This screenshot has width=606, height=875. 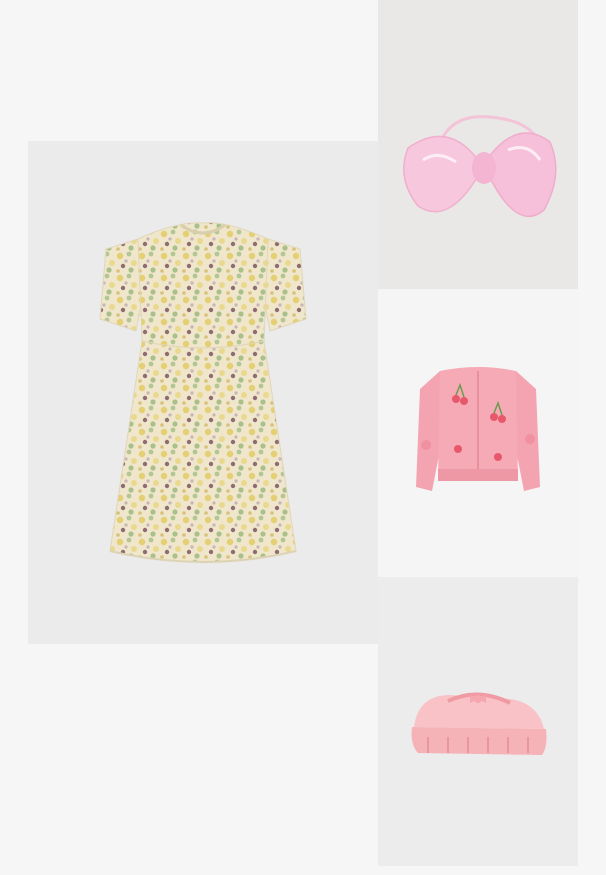 I want to click on bow-headband-product-image, so click(x=478, y=144).